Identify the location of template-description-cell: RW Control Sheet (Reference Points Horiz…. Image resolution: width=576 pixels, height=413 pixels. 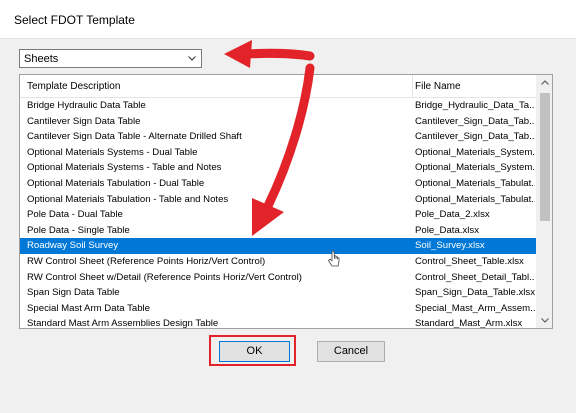
(146, 261).